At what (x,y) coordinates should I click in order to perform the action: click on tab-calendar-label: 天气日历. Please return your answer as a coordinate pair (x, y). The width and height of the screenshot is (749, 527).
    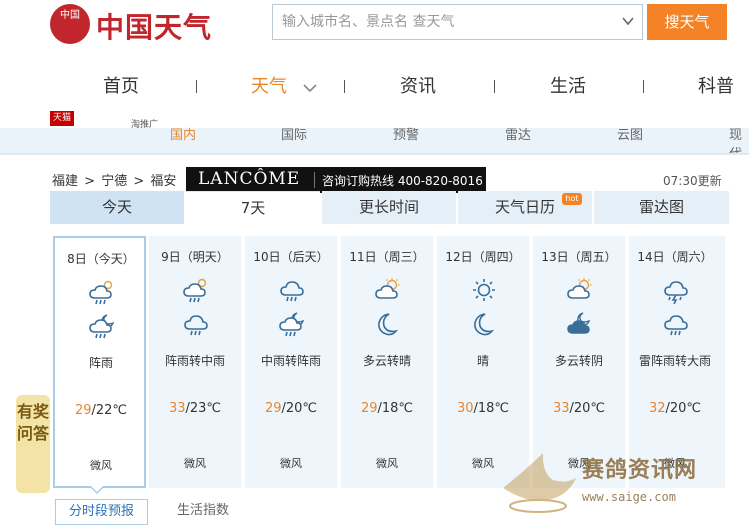
    Looking at the image, I should click on (524, 207).